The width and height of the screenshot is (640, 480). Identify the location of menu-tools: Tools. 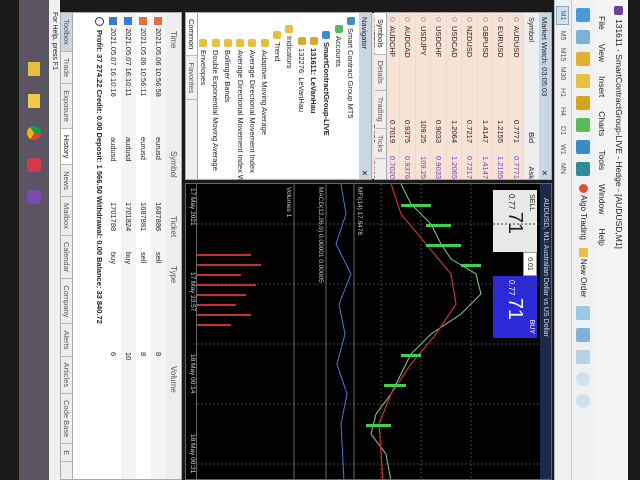
(603, 160).